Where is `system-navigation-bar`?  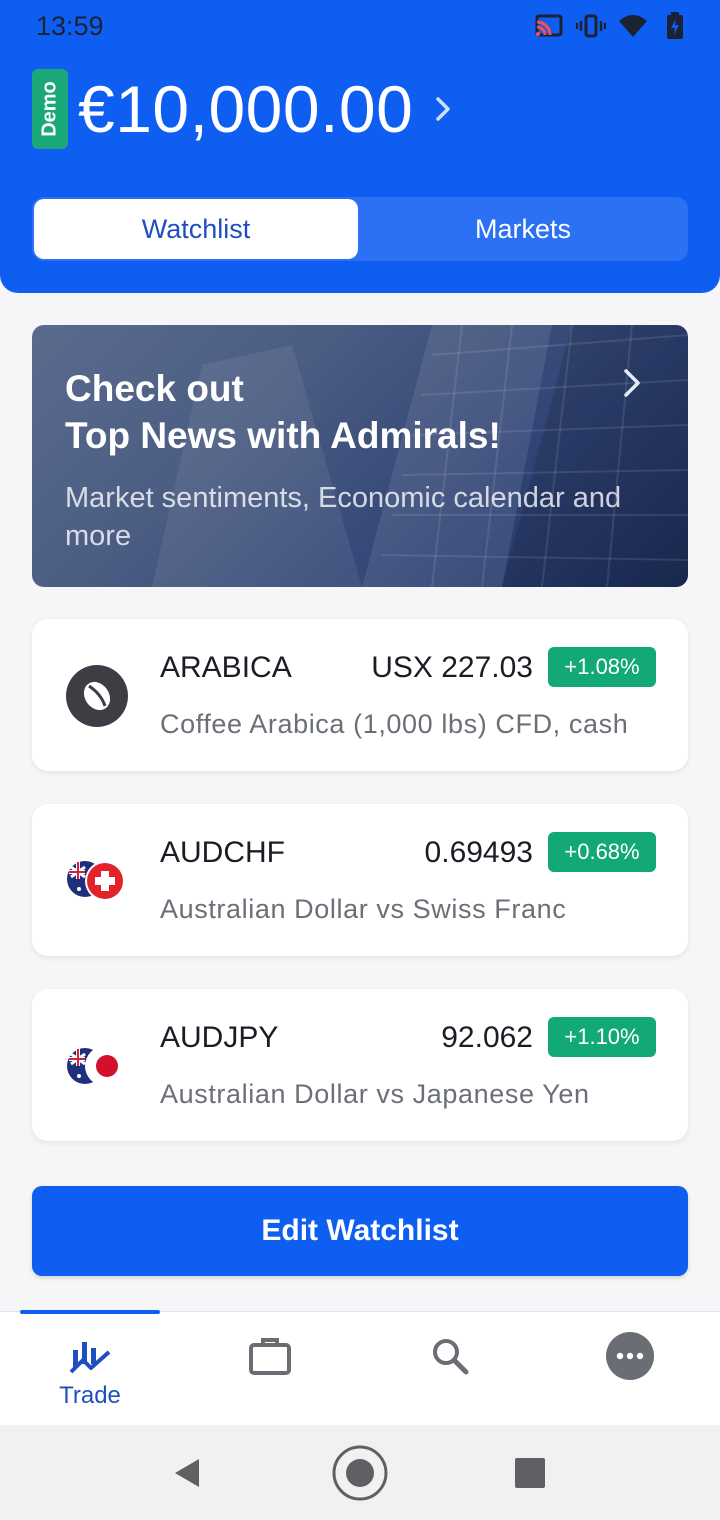
system-navigation-bar is located at coordinates (360, 1472).